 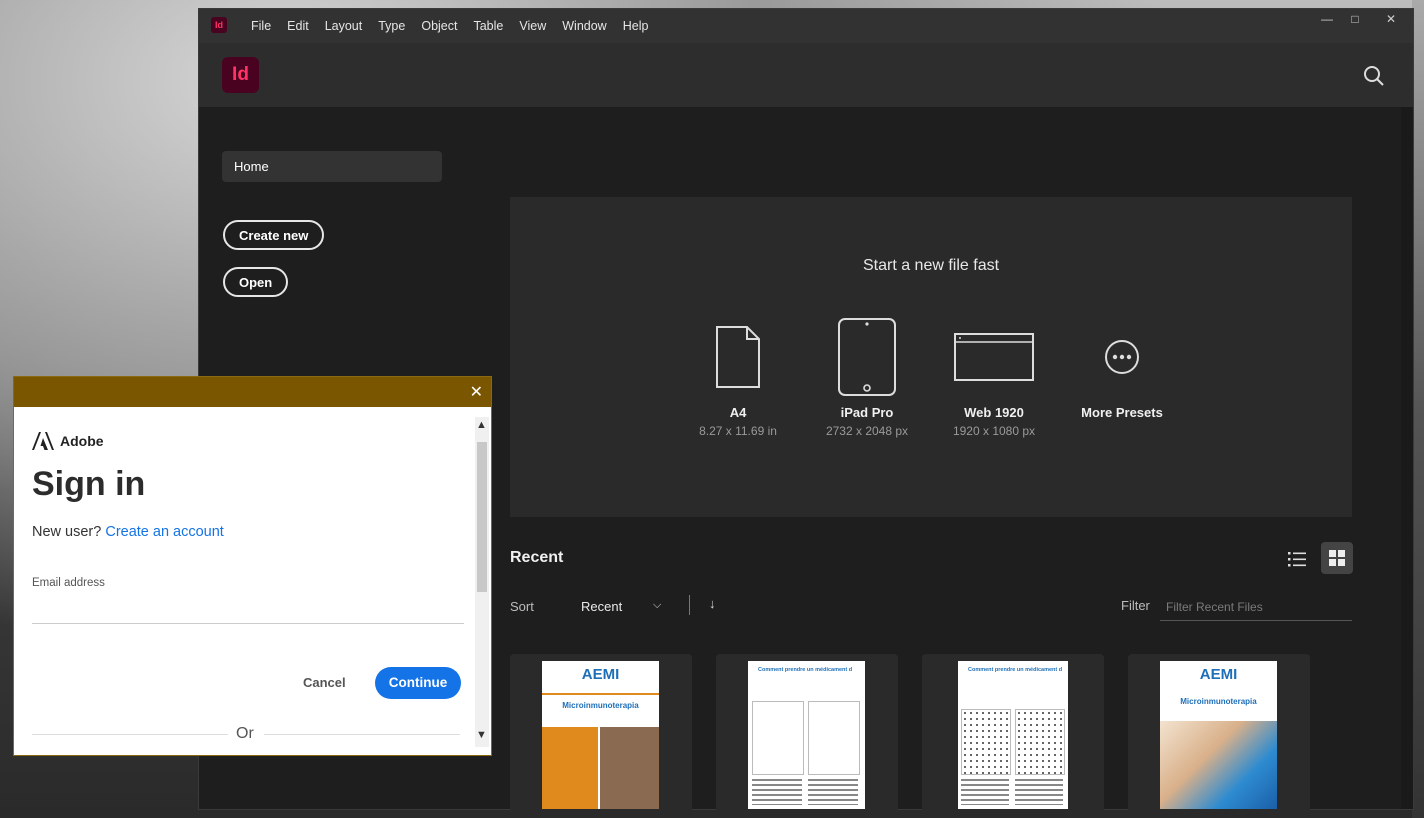 I want to click on preset-name: iPad Pro, so click(x=867, y=412).